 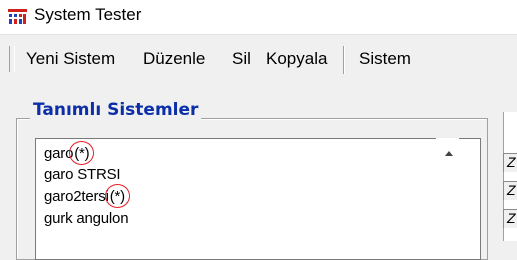 I want to click on menu-copy: Kopyala, so click(x=296, y=59).